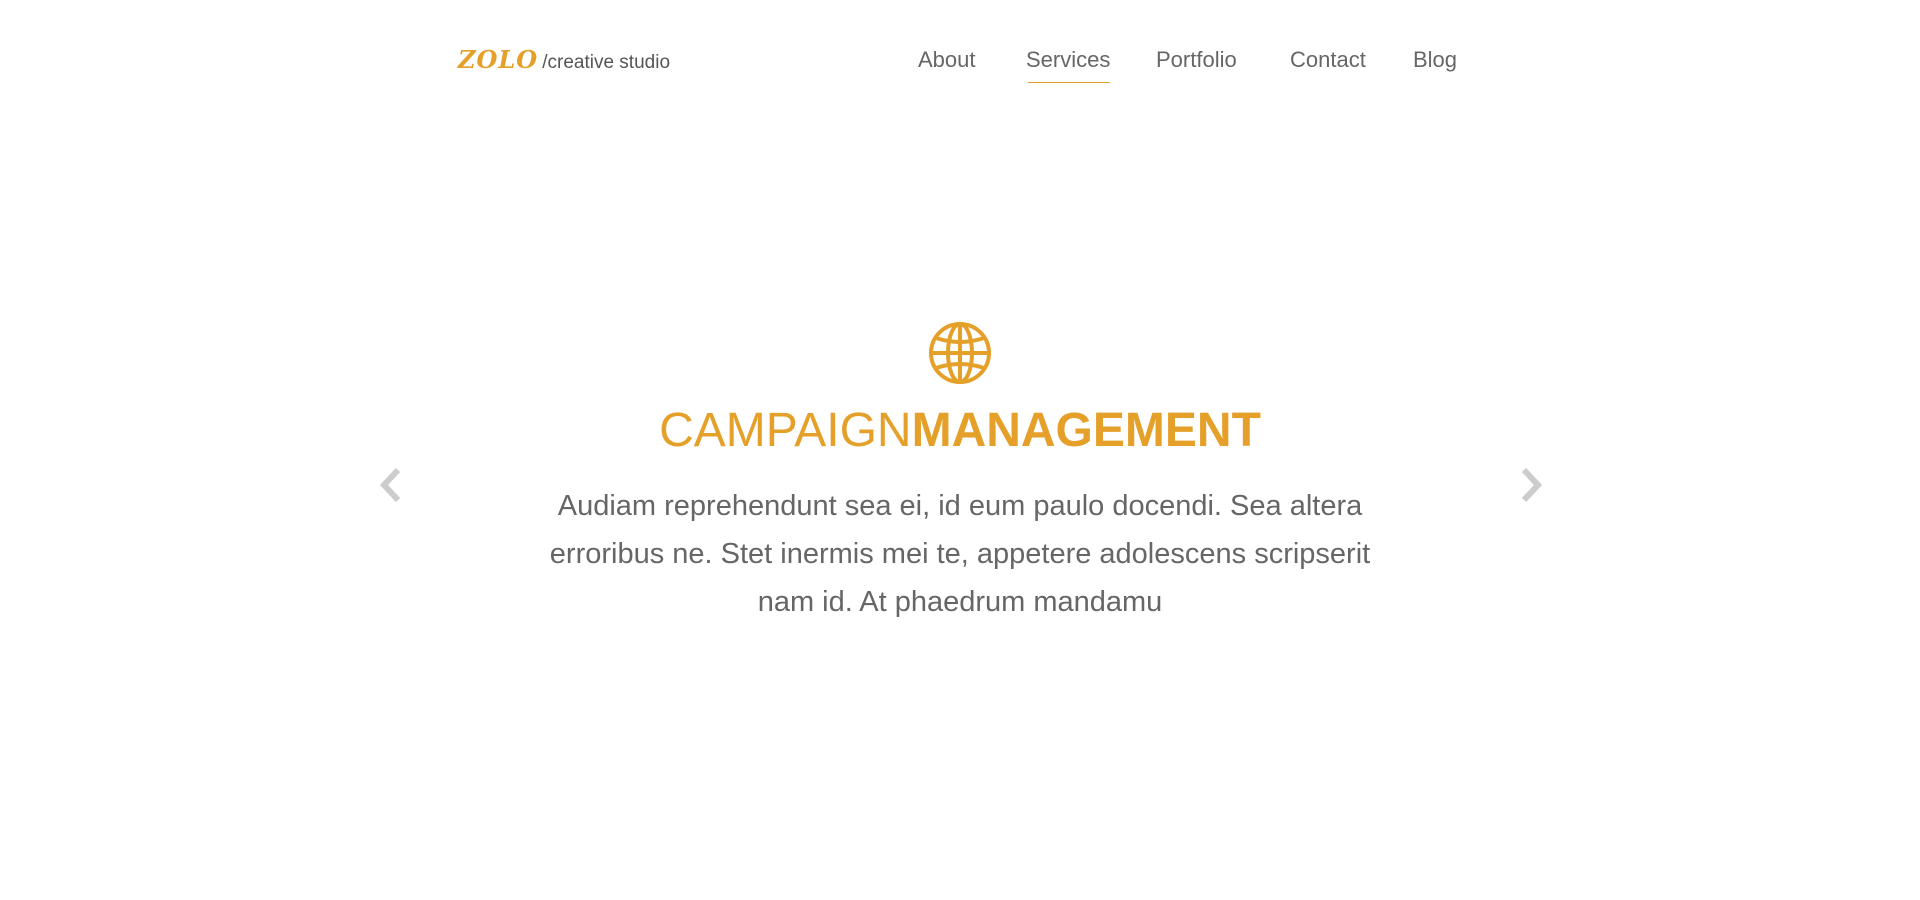 Image resolution: width=1920 pixels, height=900 pixels. Describe the element at coordinates (785, 430) in the screenshot. I see `slide-title-light: CAMPAIGN` at that location.